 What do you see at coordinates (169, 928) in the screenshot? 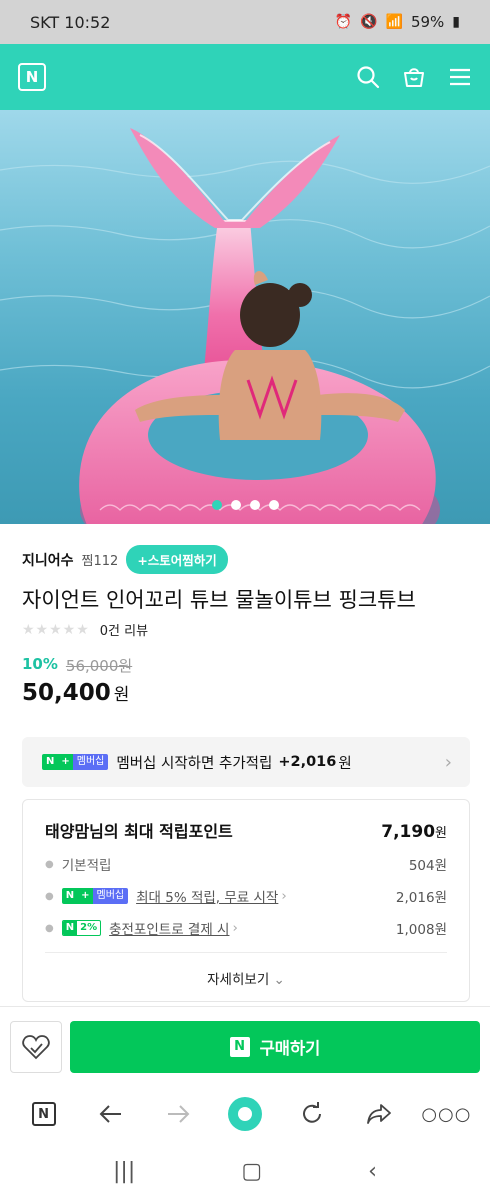
I see `charge-points-link: 충전포인트로 결제 시` at bounding box center [169, 928].